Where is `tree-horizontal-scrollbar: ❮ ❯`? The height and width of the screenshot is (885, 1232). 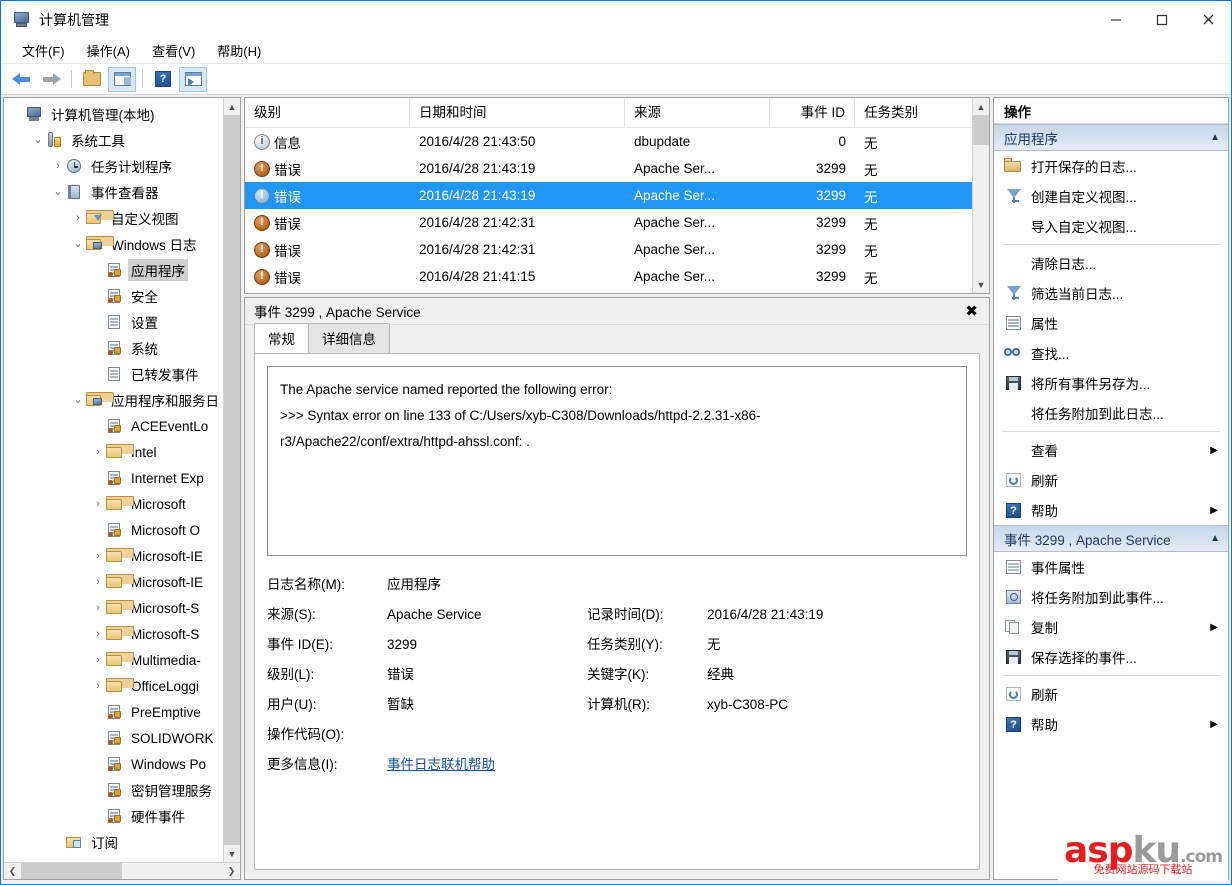 tree-horizontal-scrollbar: ❮ ❯ is located at coordinates (122, 870).